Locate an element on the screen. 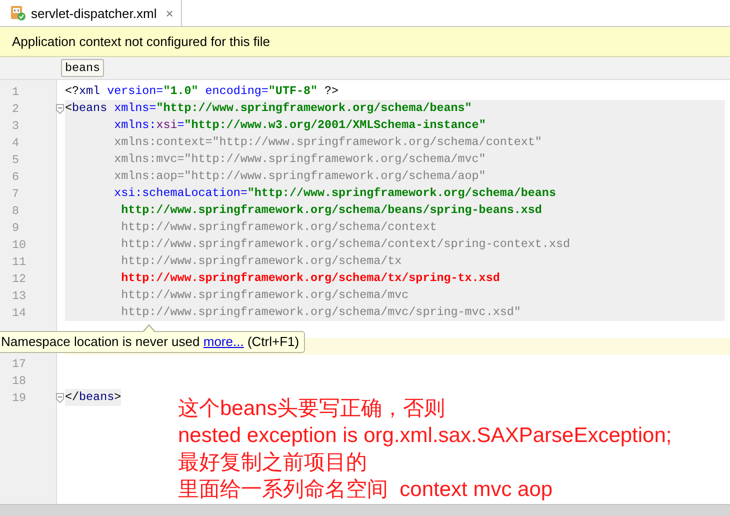 The height and width of the screenshot is (516, 730). line-number: 11 is located at coordinates (19, 261).